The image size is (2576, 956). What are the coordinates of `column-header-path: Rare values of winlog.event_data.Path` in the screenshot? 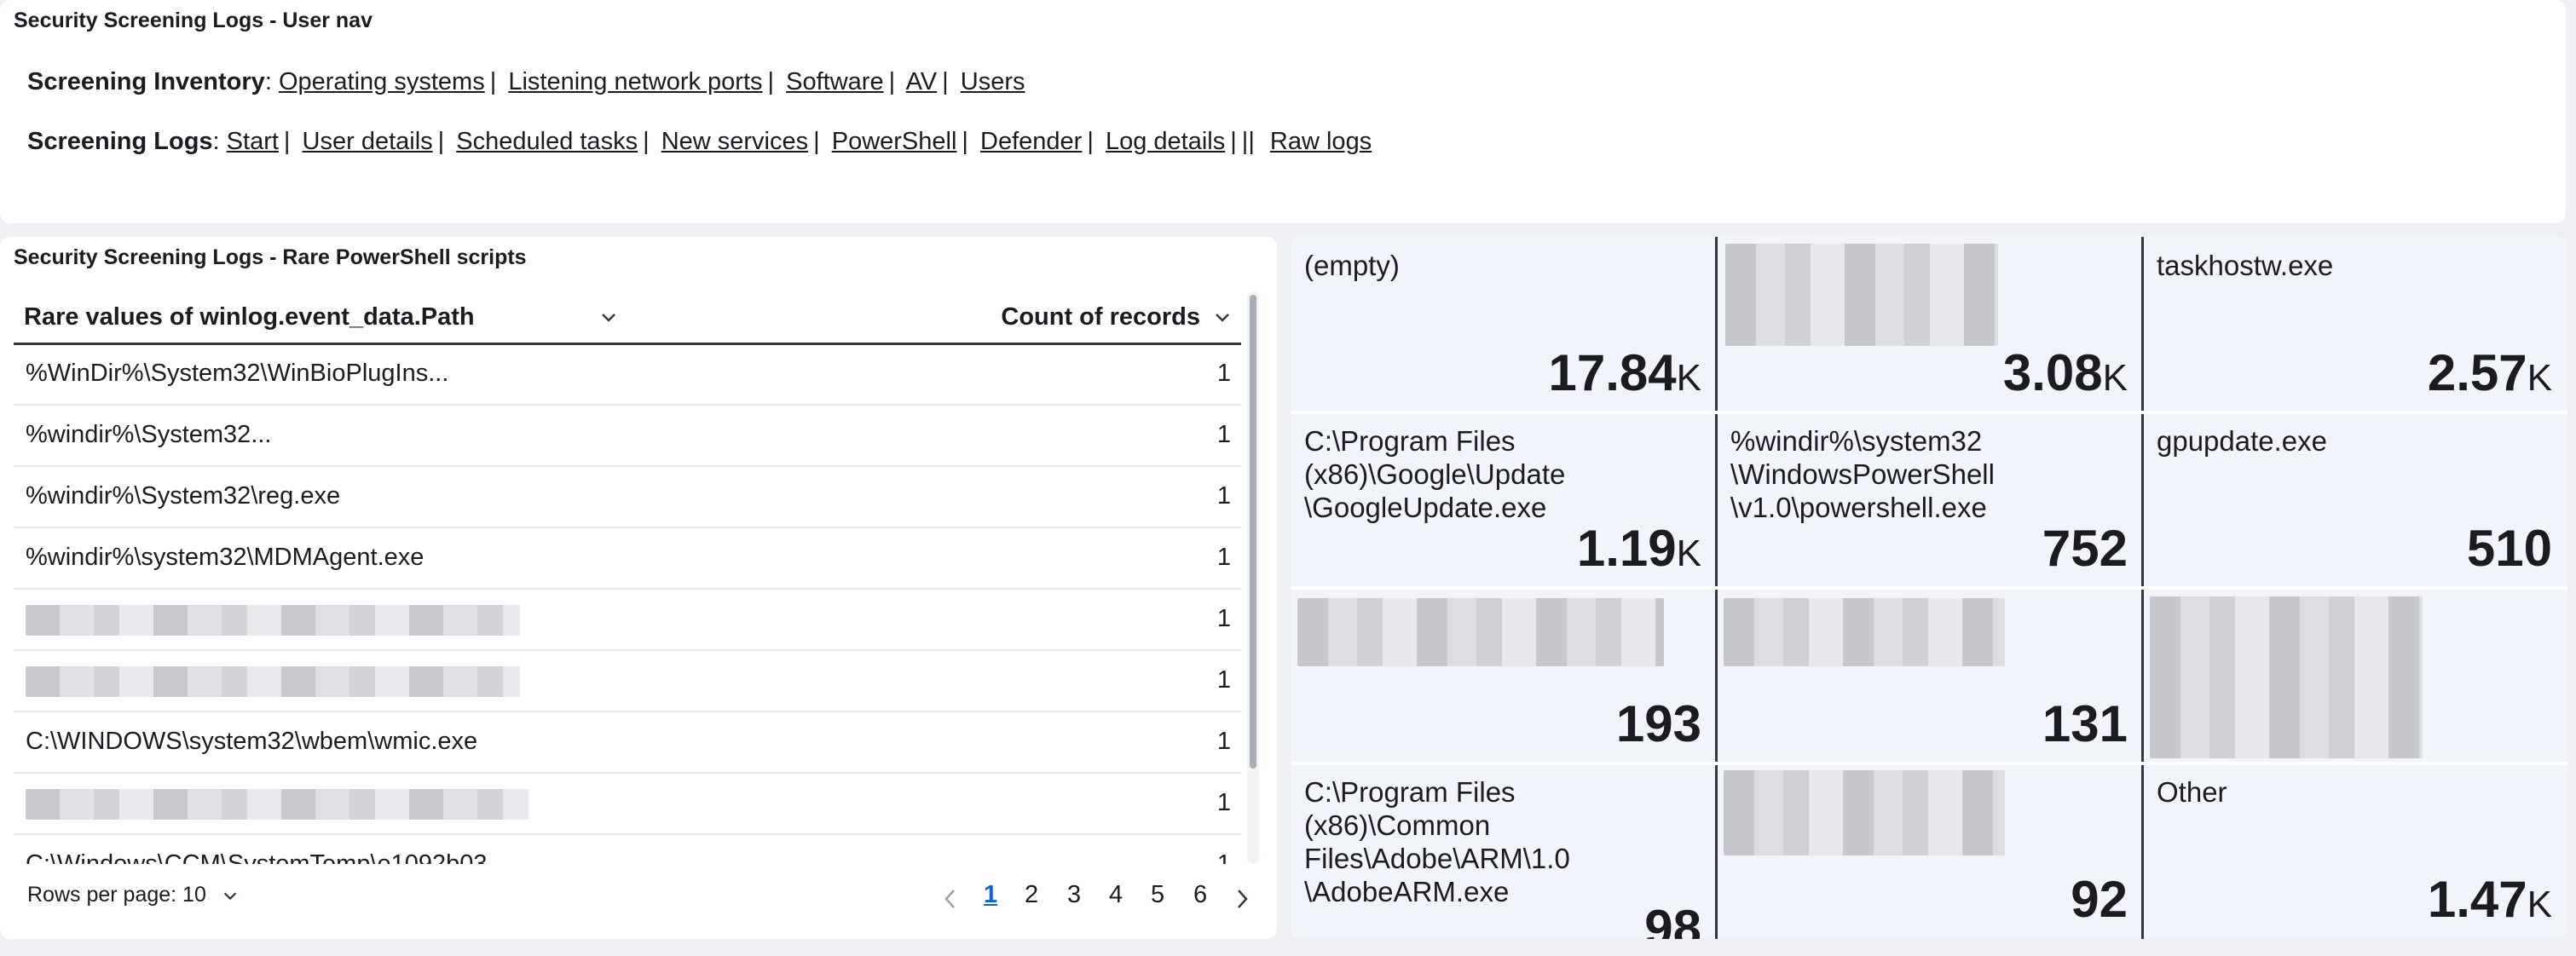 It's located at (249, 317).